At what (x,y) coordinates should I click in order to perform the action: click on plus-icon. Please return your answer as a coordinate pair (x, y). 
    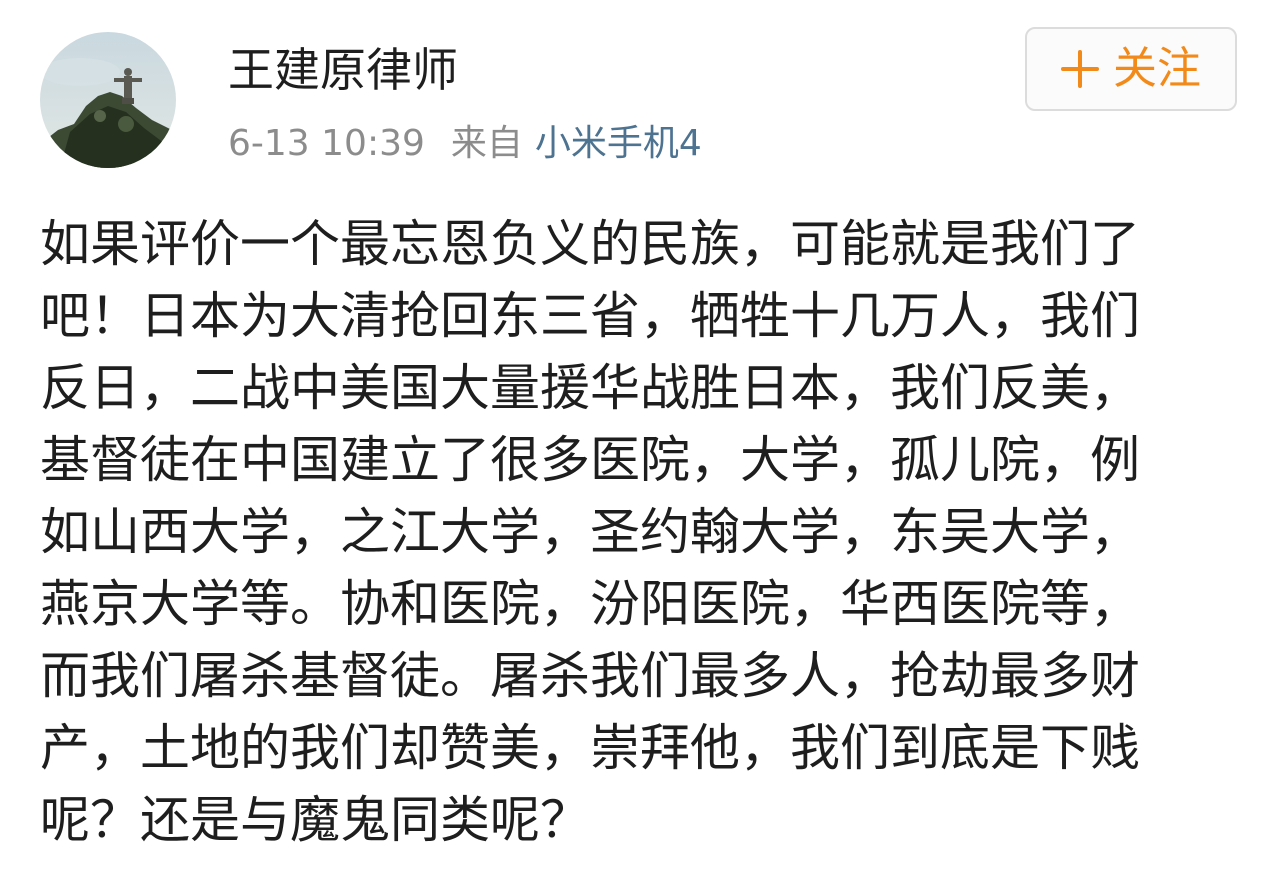
    Looking at the image, I should click on (1080, 69).